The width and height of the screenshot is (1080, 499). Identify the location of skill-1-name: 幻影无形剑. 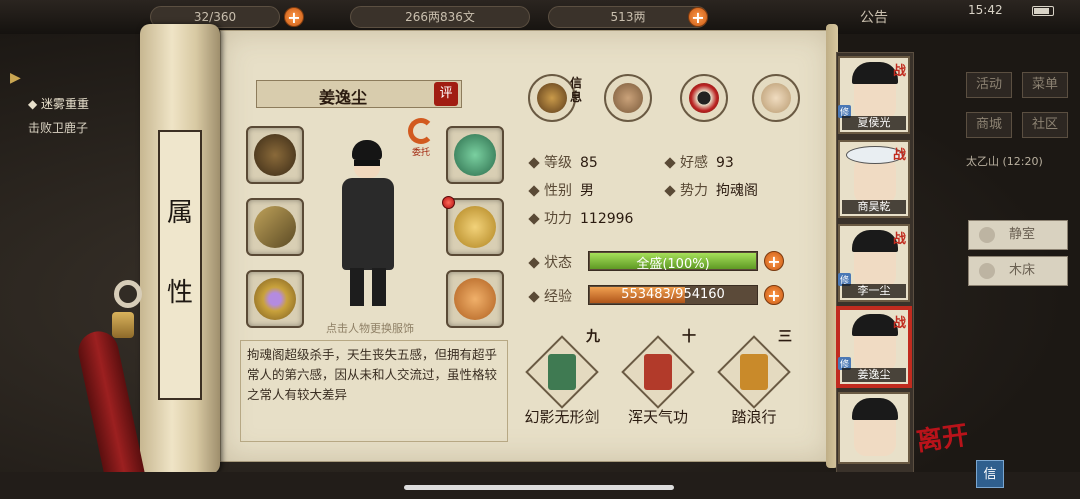
(562, 417).